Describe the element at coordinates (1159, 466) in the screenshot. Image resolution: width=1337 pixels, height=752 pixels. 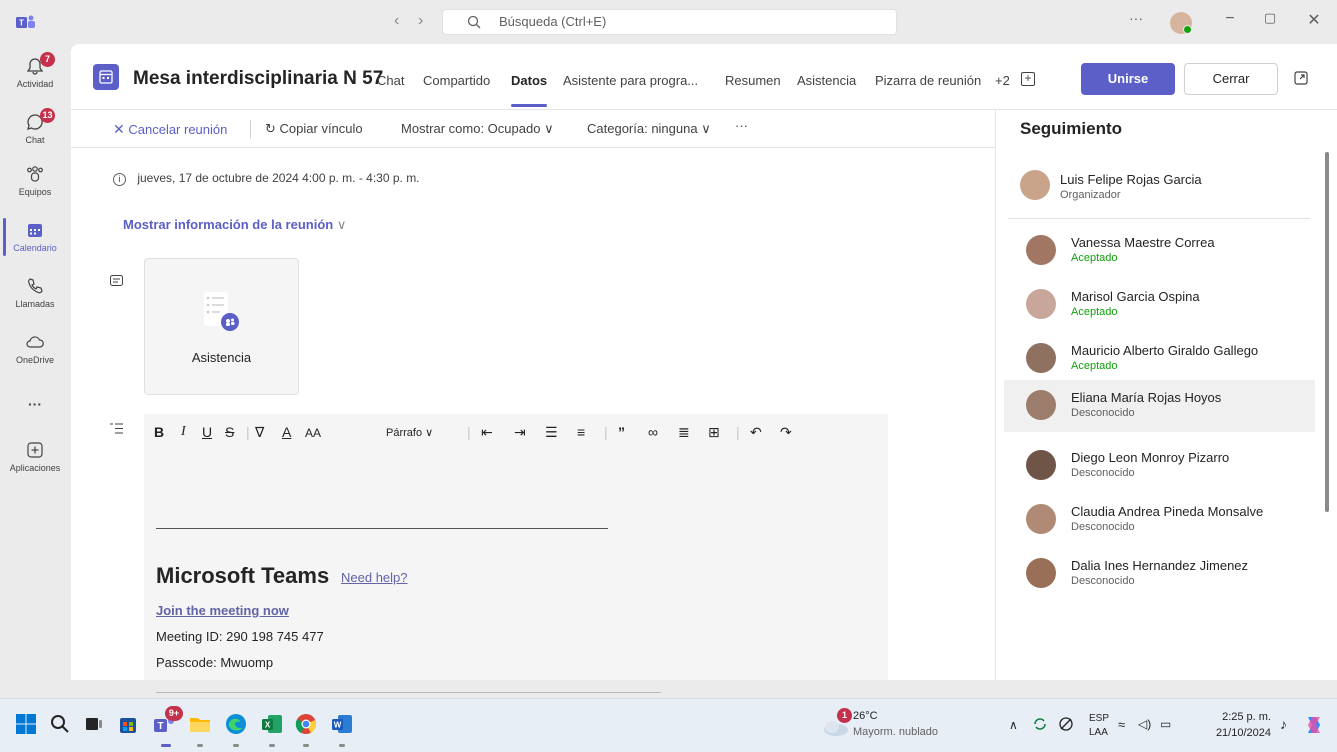
I see `attendee-row: Diego Leon Monroy Pizarro Desconocido` at that location.